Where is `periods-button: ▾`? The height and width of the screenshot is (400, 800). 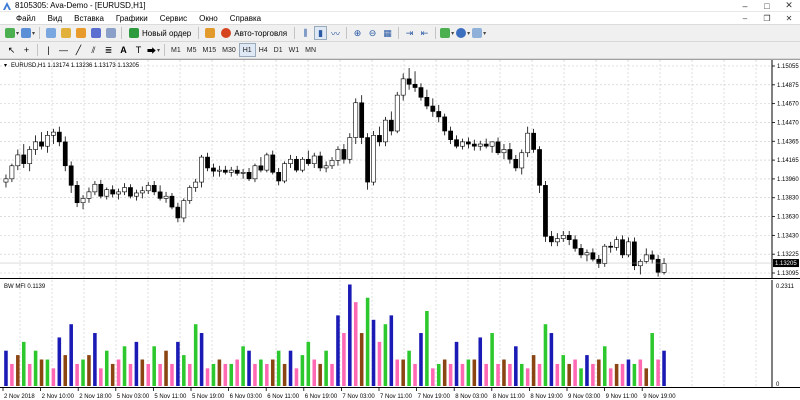 periods-button: ▾ is located at coordinates (463, 33).